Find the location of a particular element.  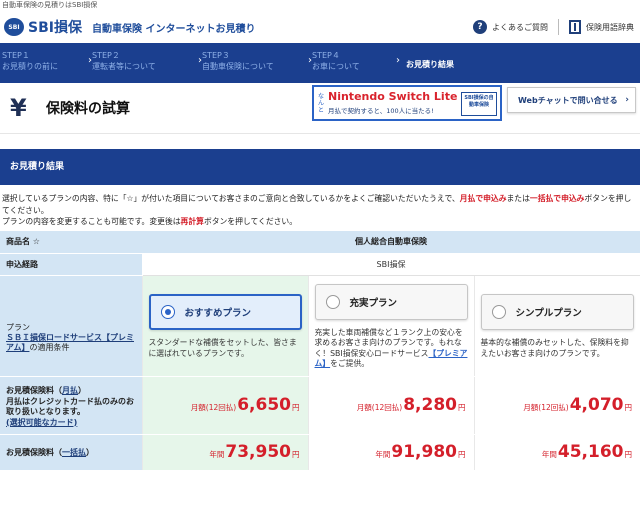

step-4-label: お車について is located at coordinates (336, 66).